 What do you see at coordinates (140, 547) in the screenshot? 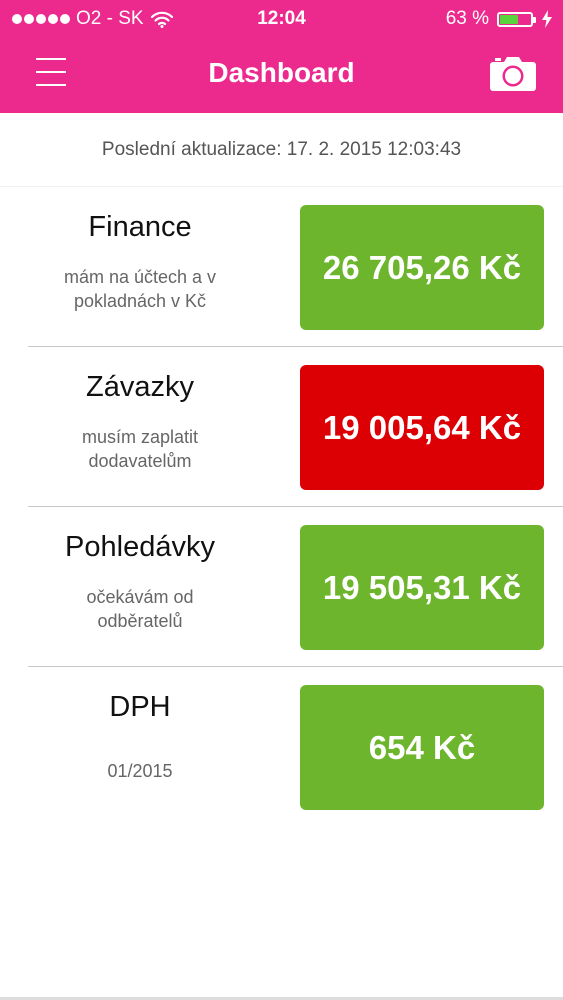
I see `row-title: Pohledávky` at bounding box center [140, 547].